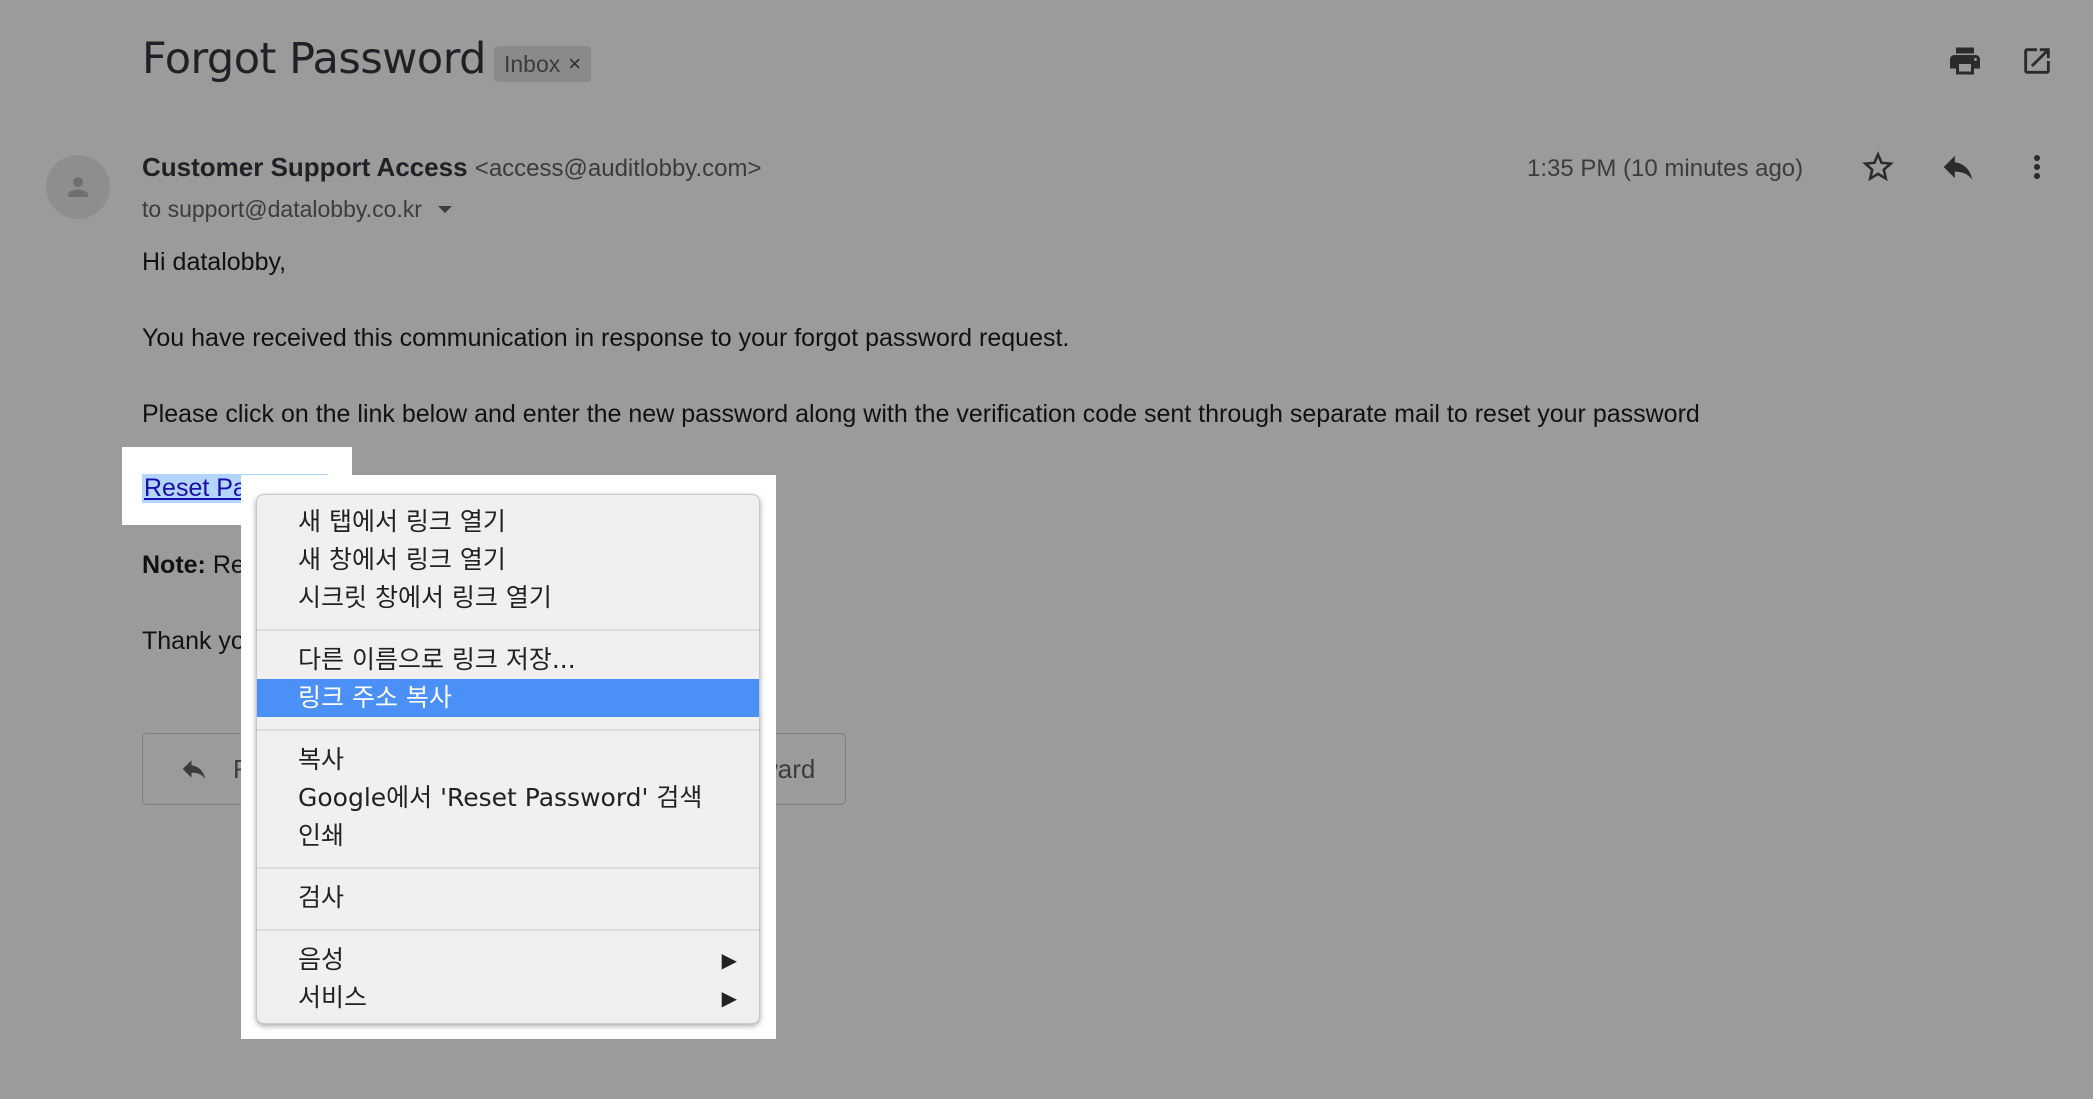  I want to click on recipient-line: to support@datalobby.co.kr, so click(297, 209).